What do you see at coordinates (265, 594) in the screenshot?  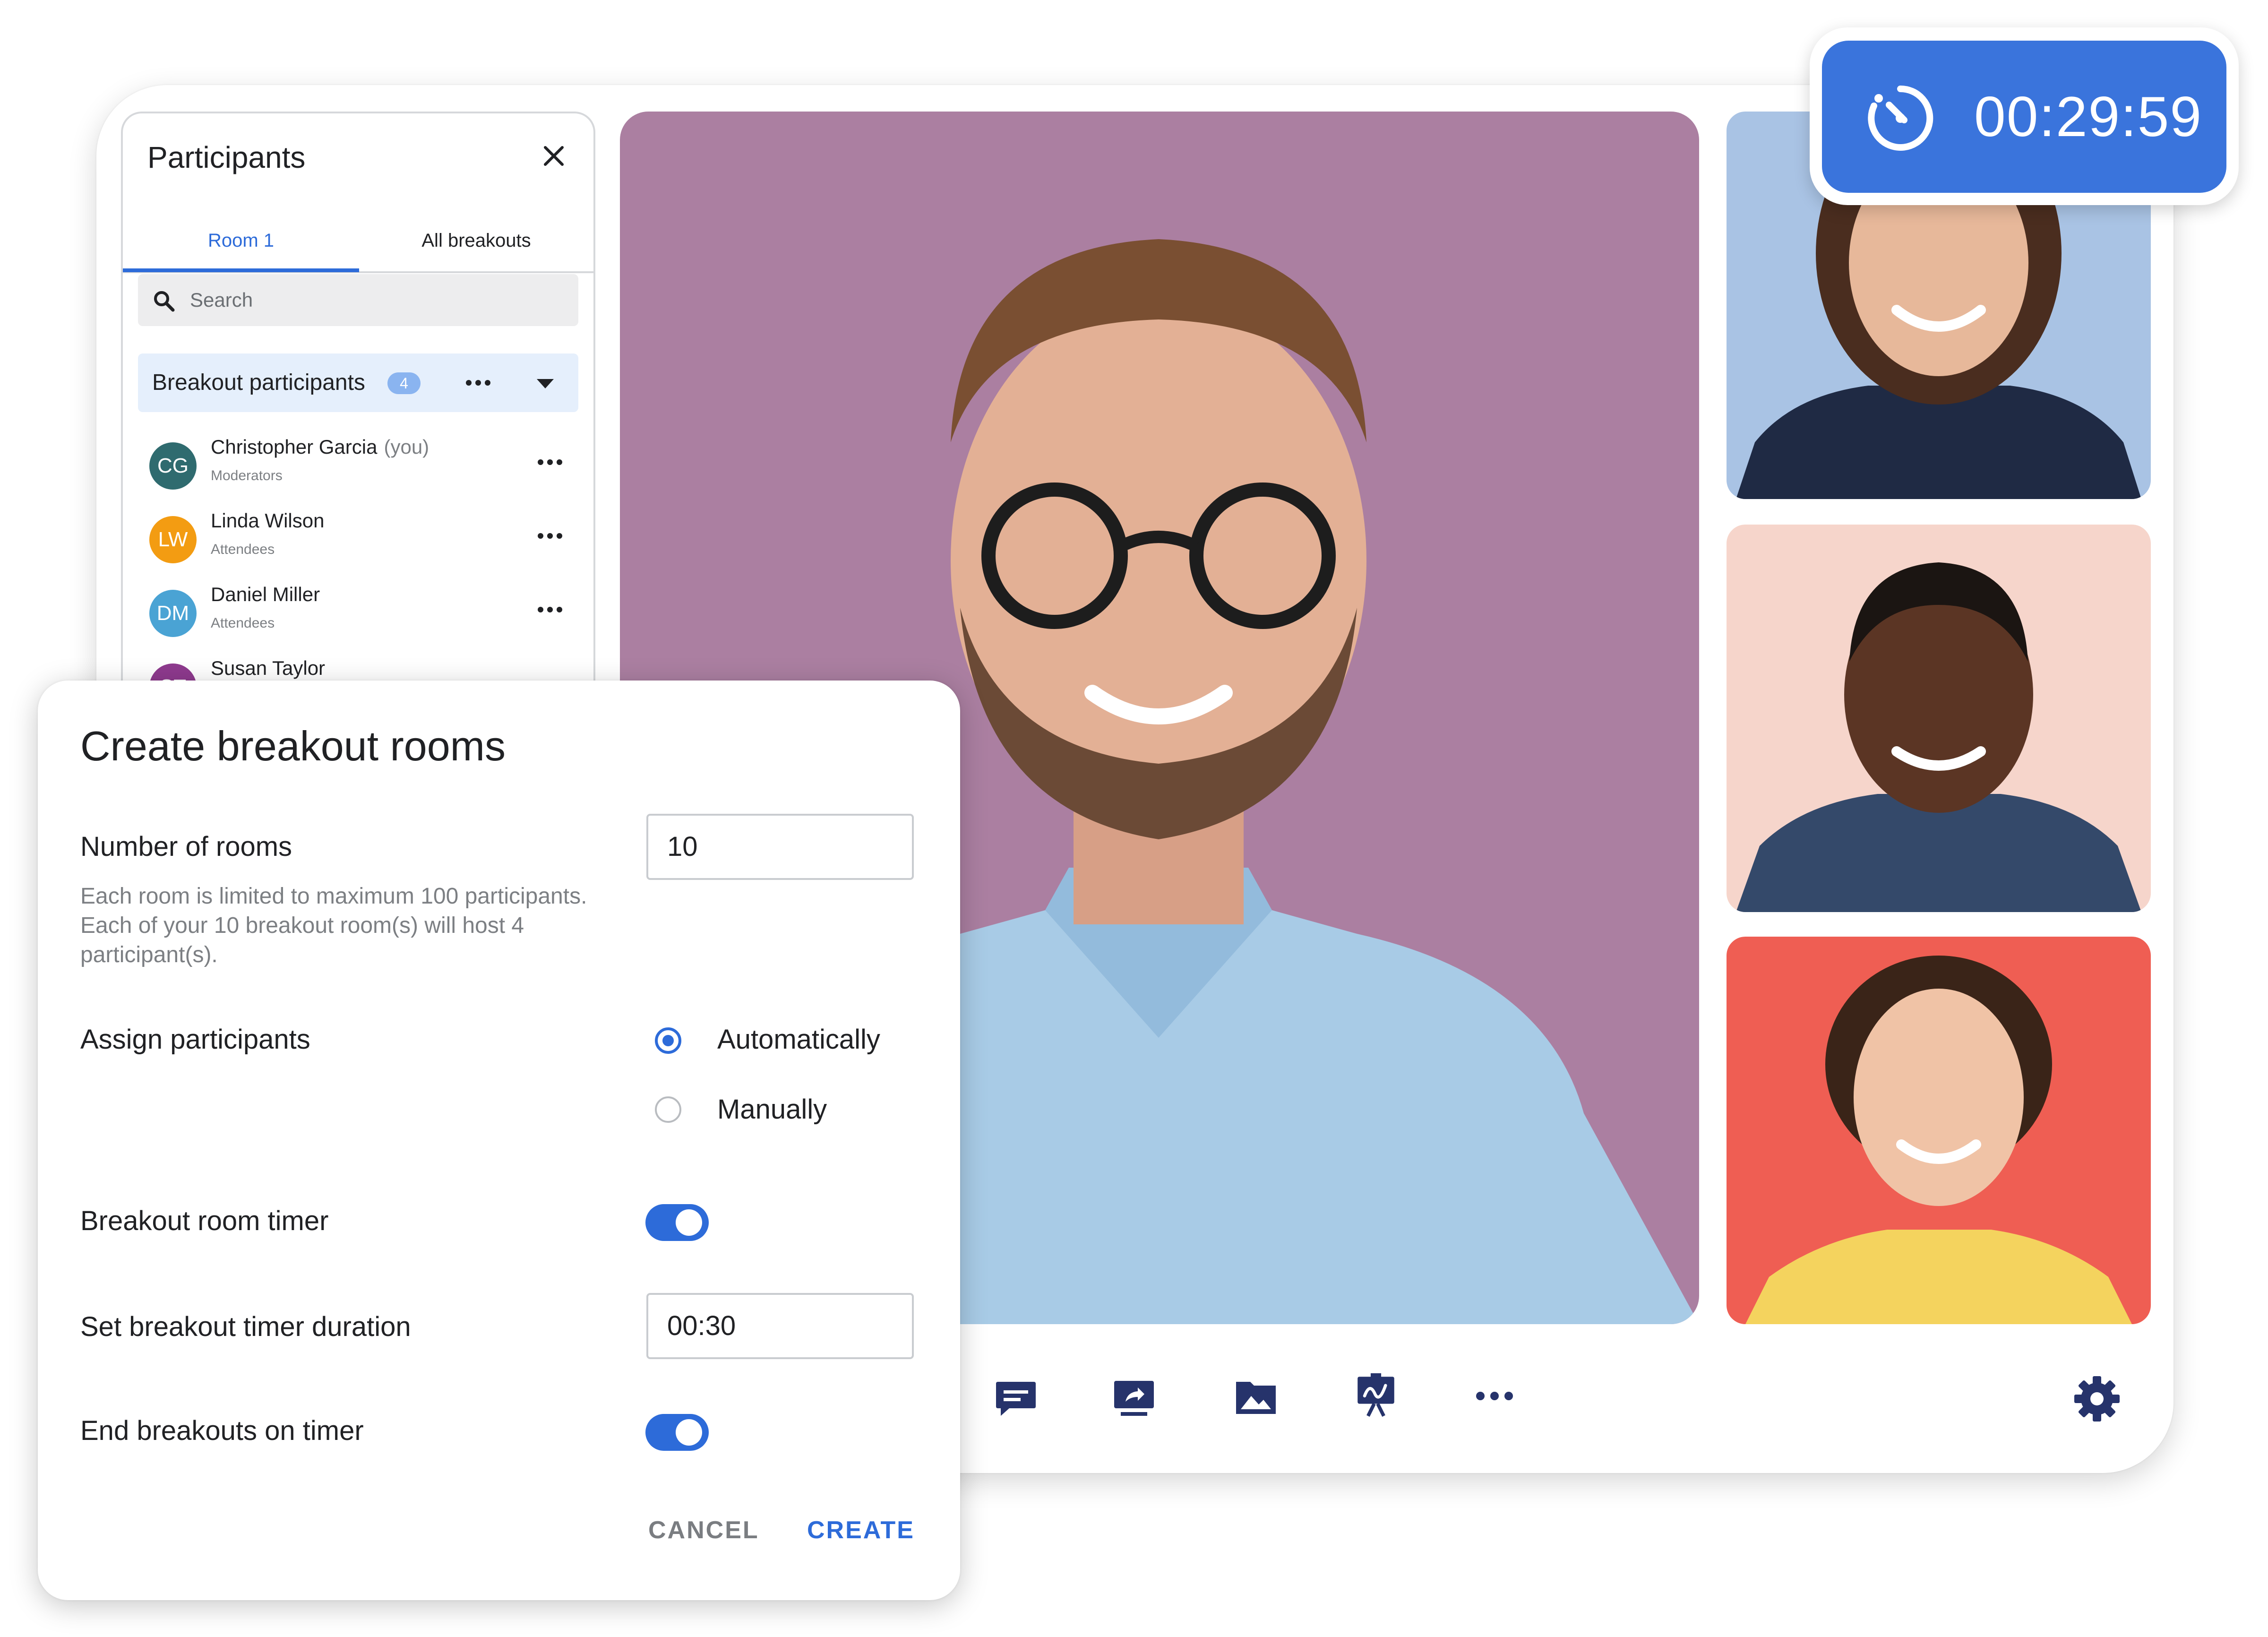 I see `participant-name: Daniel Miller` at bounding box center [265, 594].